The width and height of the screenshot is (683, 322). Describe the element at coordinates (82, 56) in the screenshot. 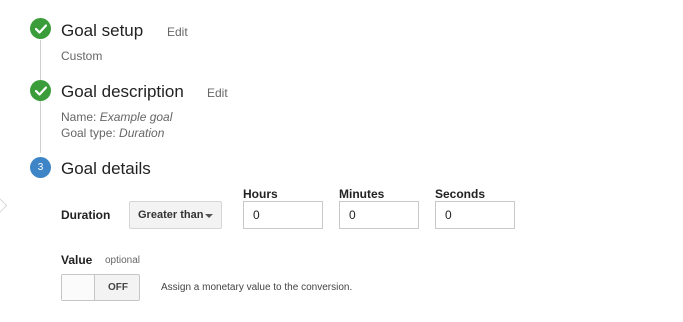

I see `goal-setup-summary: Custom` at that location.